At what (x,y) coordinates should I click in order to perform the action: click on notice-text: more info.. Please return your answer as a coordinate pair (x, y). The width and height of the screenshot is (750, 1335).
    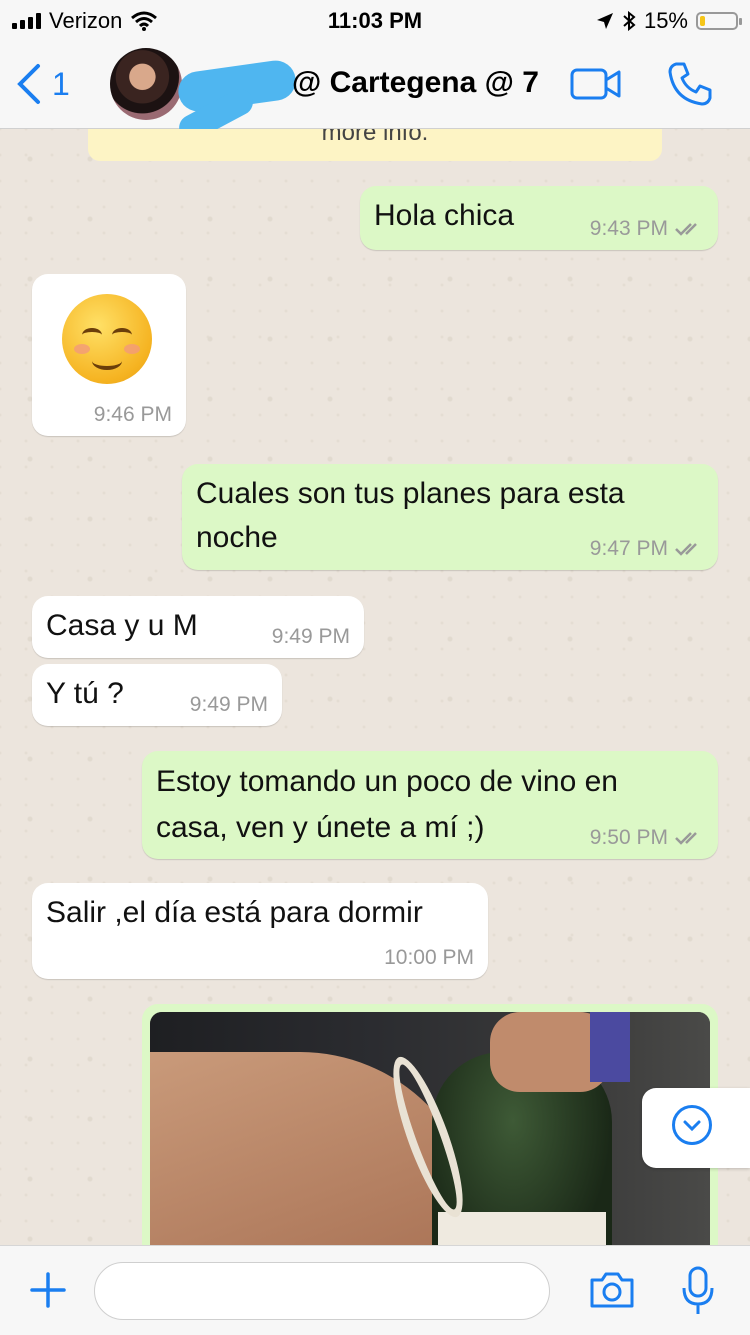
    Looking at the image, I should click on (375, 137).